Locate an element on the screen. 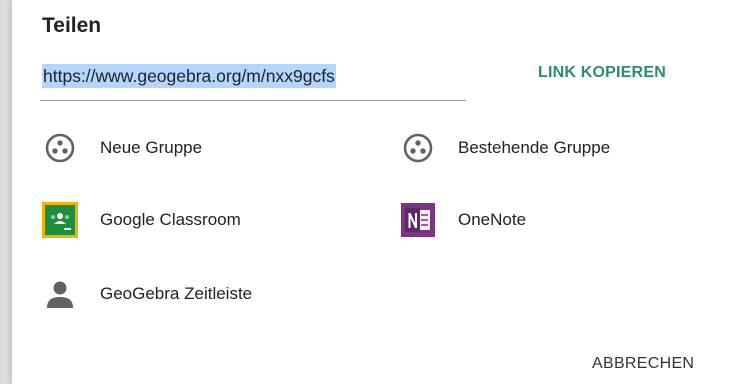  option-label: Bestehende Gruppe is located at coordinates (534, 147).